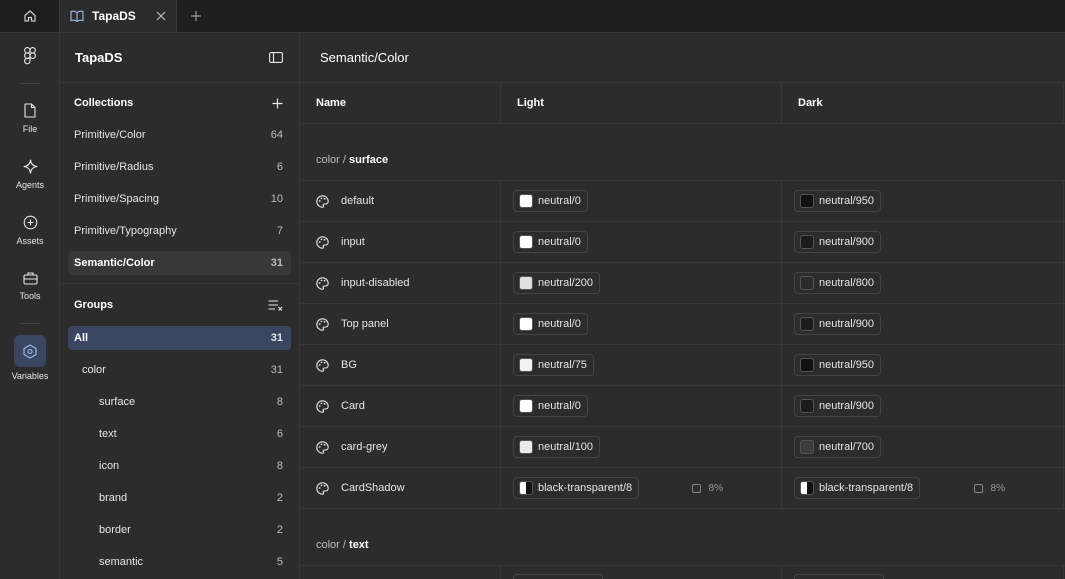  What do you see at coordinates (30, 222) in the screenshot?
I see `assets-icon` at bounding box center [30, 222].